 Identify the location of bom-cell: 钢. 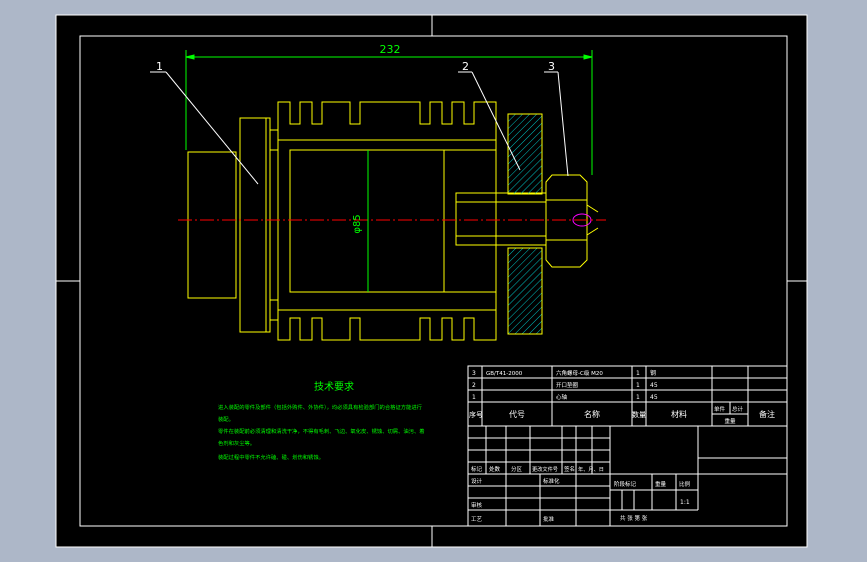
(653, 373).